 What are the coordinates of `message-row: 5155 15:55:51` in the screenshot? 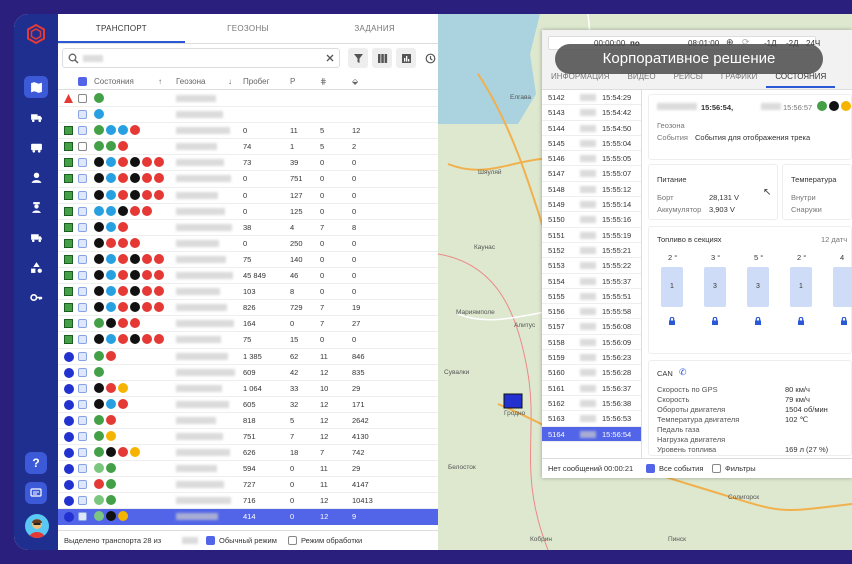 It's located at (591, 297).